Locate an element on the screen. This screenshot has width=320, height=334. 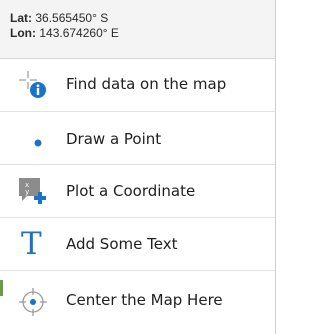
plot-coordinate-icon: x y is located at coordinates (32, 191).